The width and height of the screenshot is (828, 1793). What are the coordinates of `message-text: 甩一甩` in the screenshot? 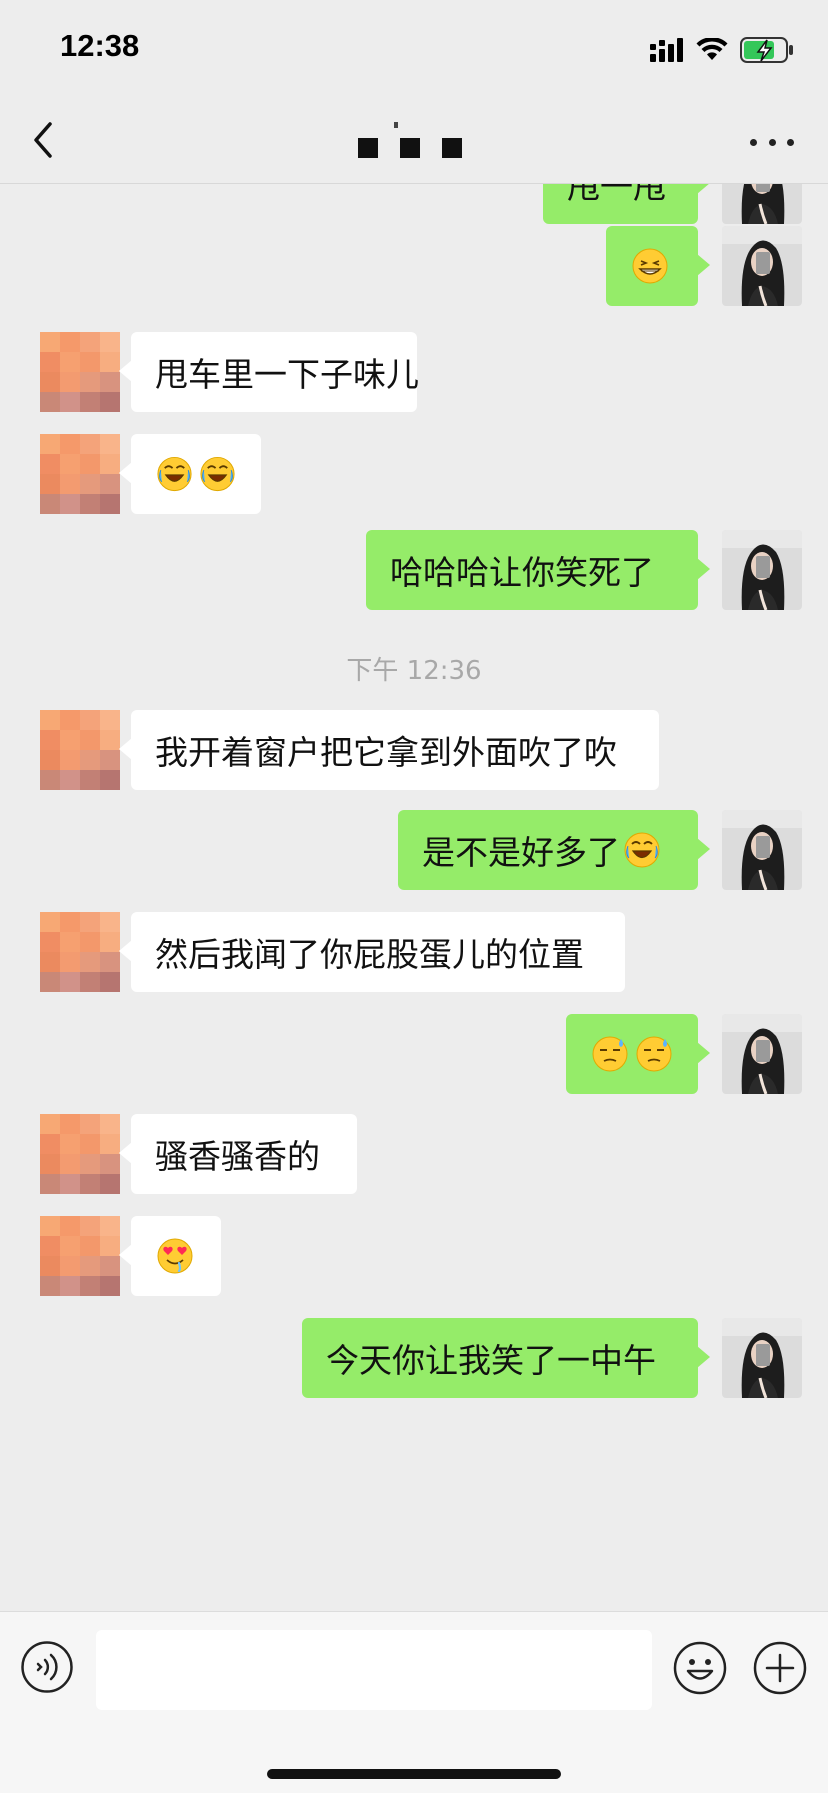 It's located at (616, 195).